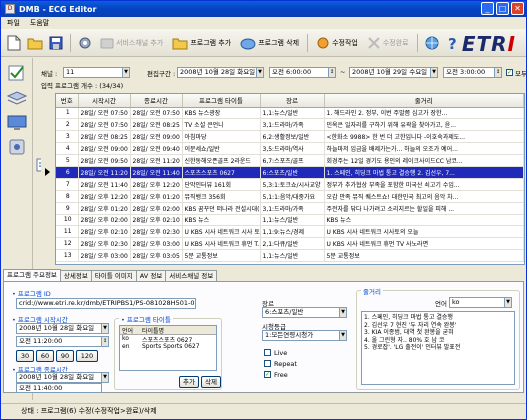 The image size is (527, 420). What do you see at coordinates (221, 137) in the screenshot?
I see `table-cell: 아침마당` at bounding box center [221, 137].